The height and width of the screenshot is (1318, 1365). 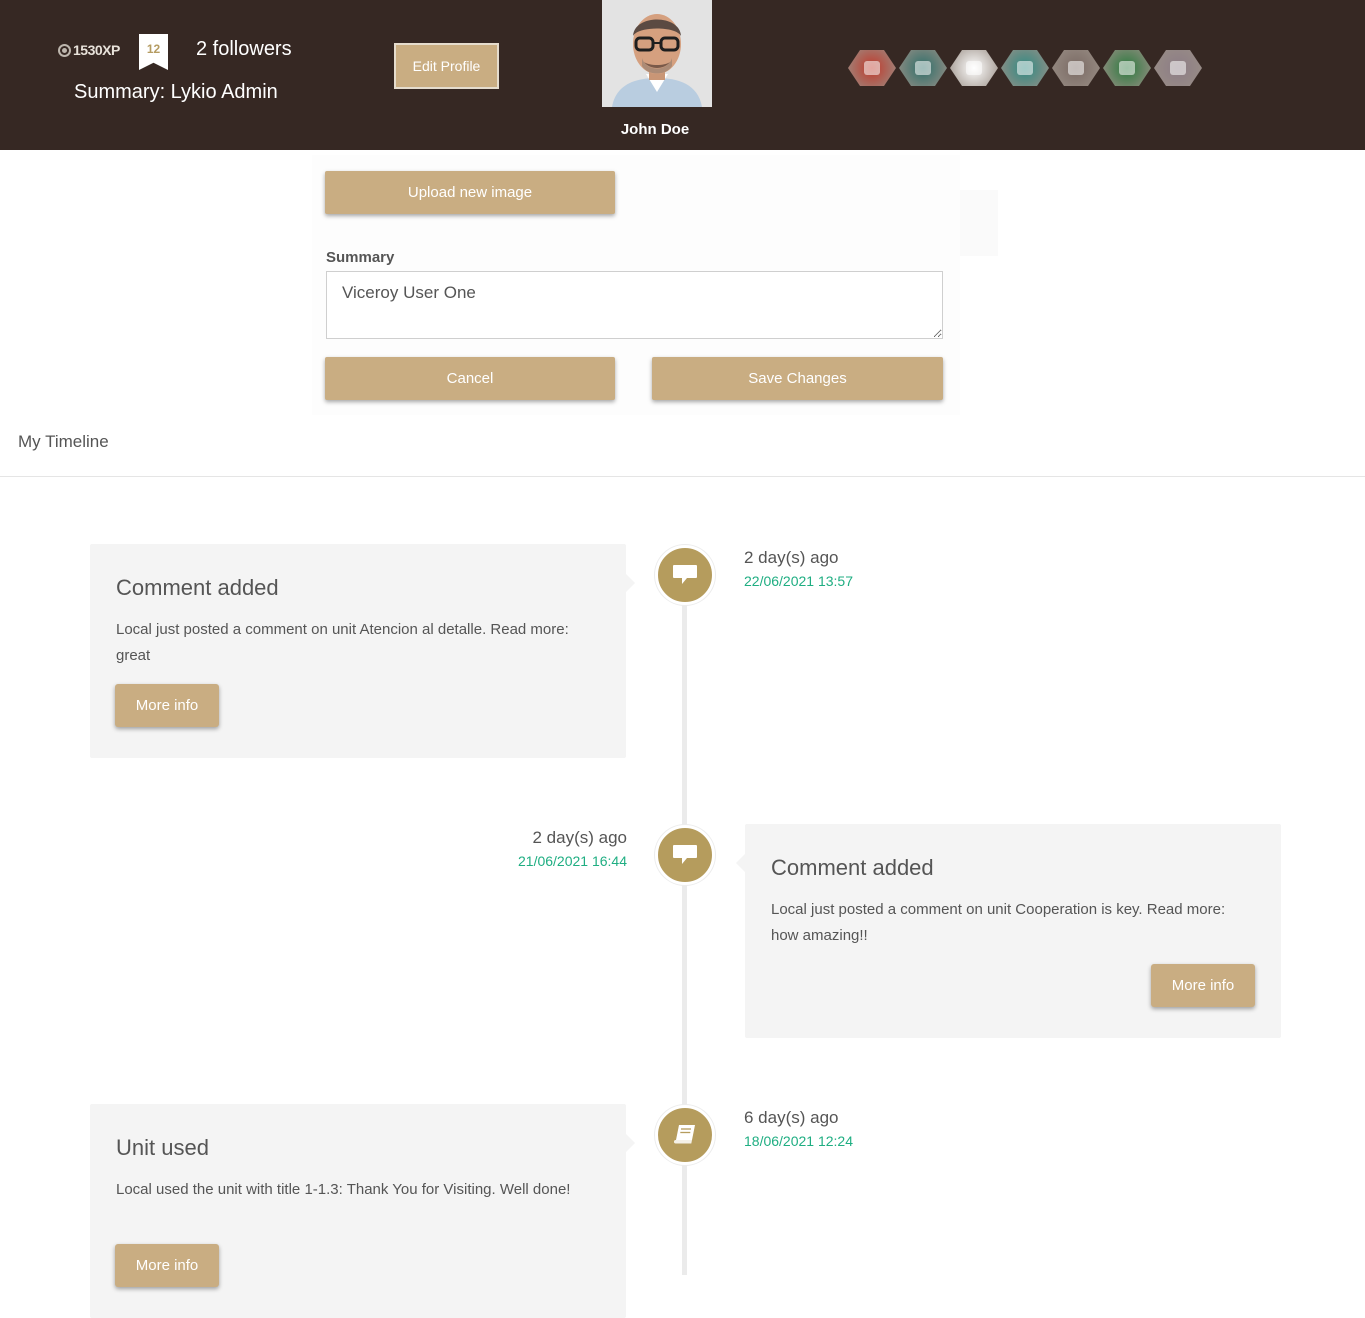 I want to click on followers-count: 2 followers, so click(x=244, y=49).